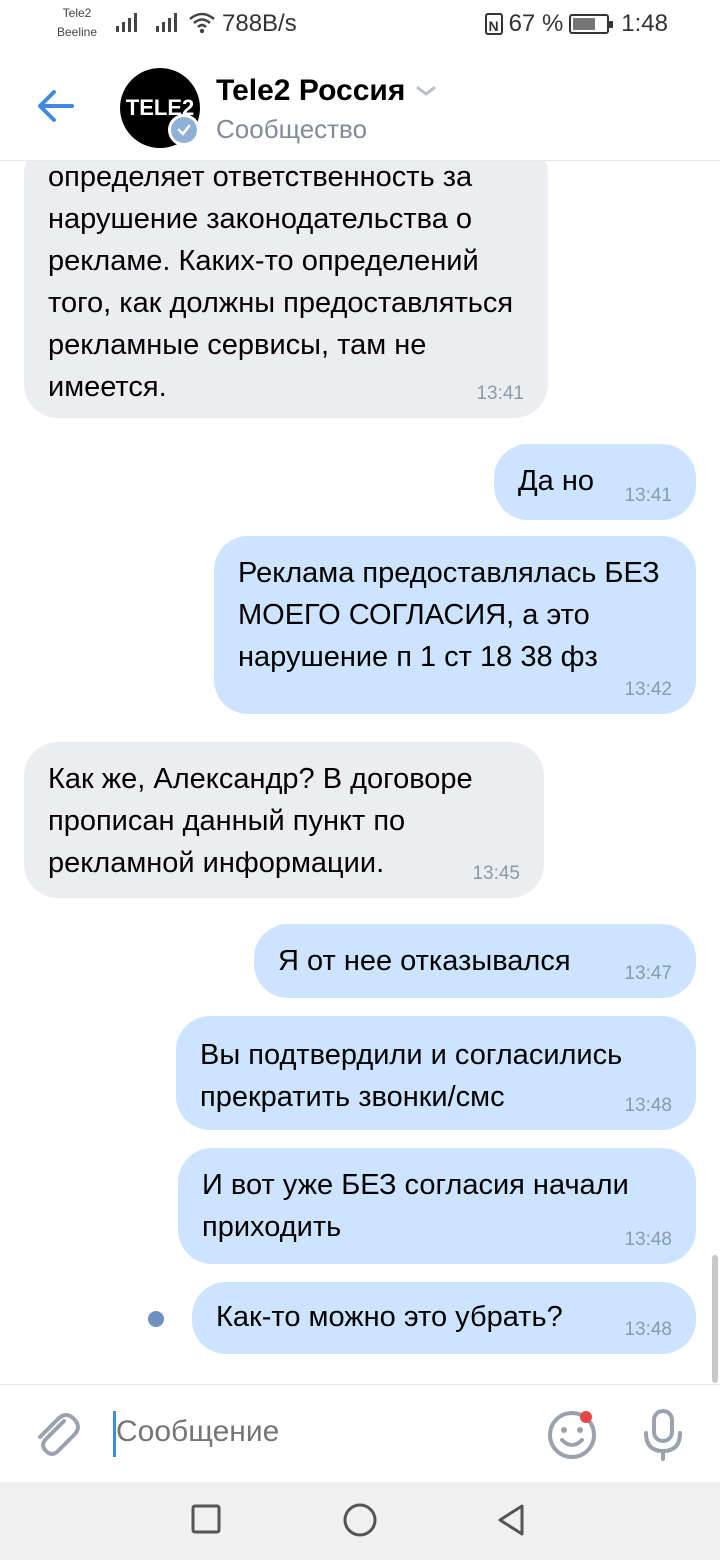 Image resolution: width=720 pixels, height=1560 pixels. I want to click on signal-1-icon, so click(126, 22).